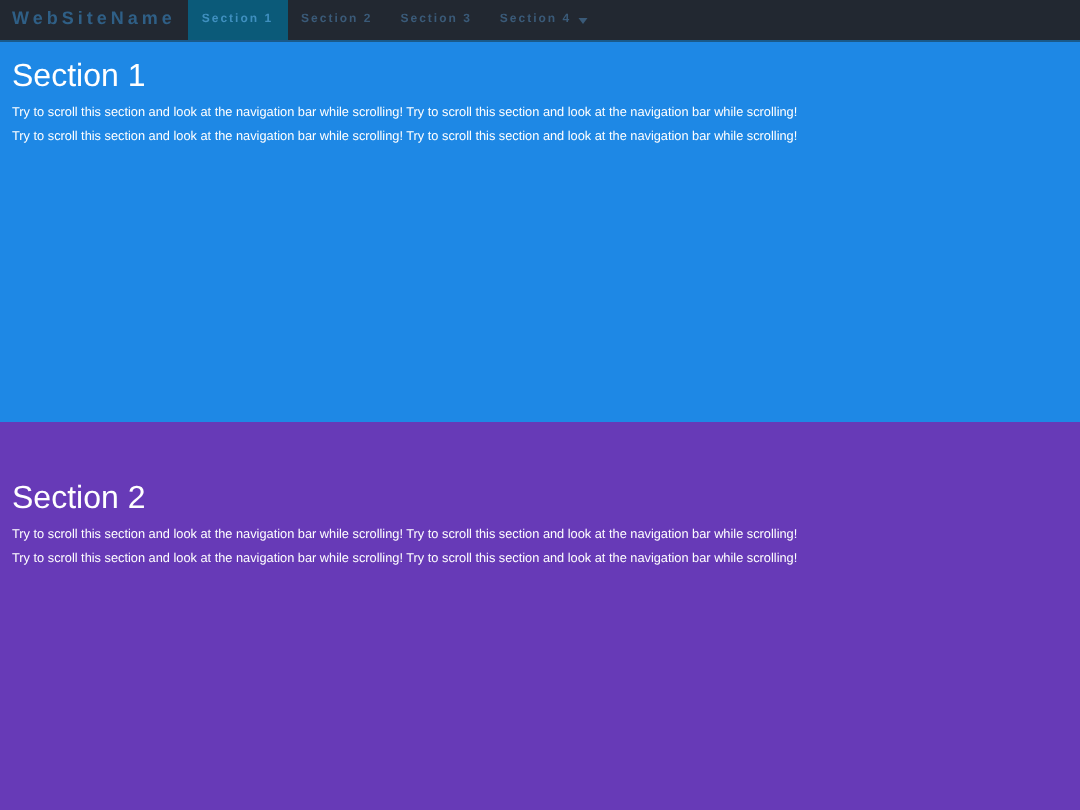  Describe the element at coordinates (80, 78) in the screenshot. I see `section-heading: Section 1` at that location.